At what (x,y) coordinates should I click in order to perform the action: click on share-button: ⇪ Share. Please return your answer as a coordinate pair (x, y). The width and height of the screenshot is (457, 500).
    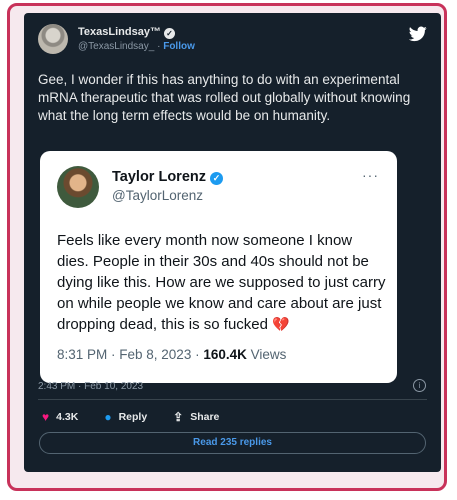
    Looking at the image, I should click on (196, 417).